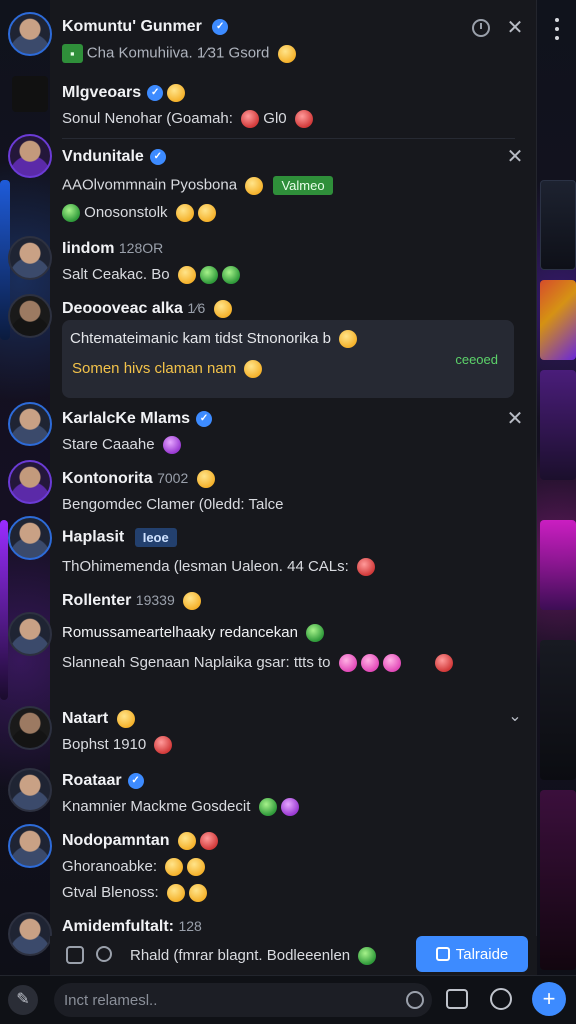 This screenshot has height=1024, width=576. I want to click on message-input-bar: ✎ Inct relamesl.. +, so click(288, 999).